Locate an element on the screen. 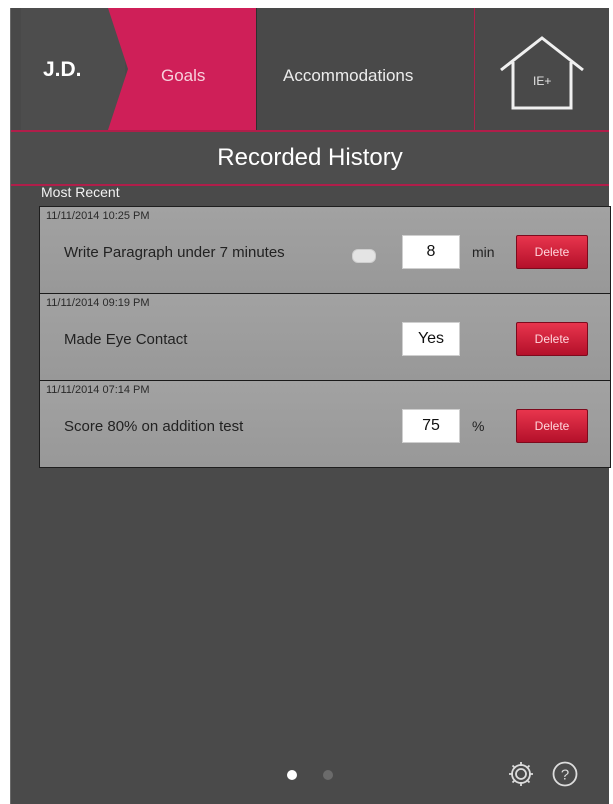  home-button: IE+ is located at coordinates (542, 69).